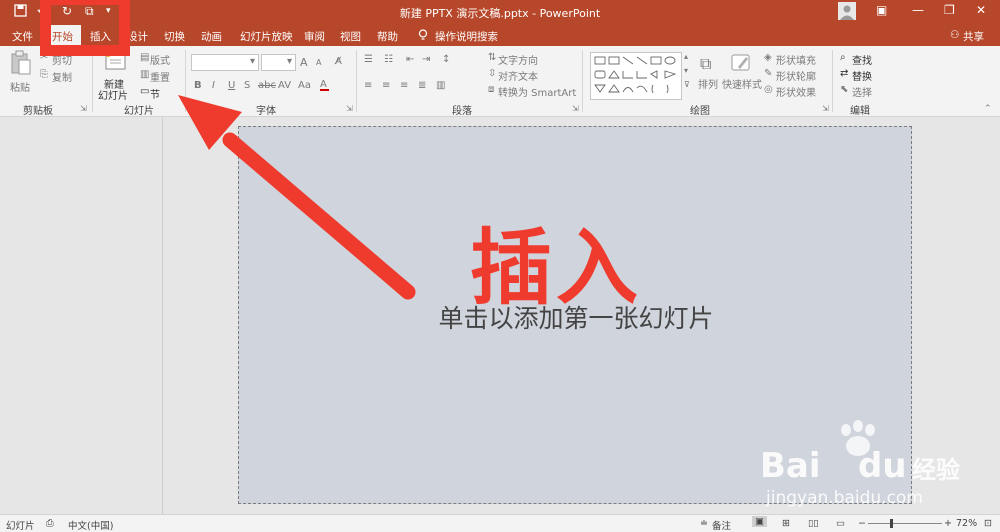 The height and width of the screenshot is (532, 1000). What do you see at coordinates (882, 466) in the screenshot?
I see `watermark-brand-2: du` at bounding box center [882, 466].